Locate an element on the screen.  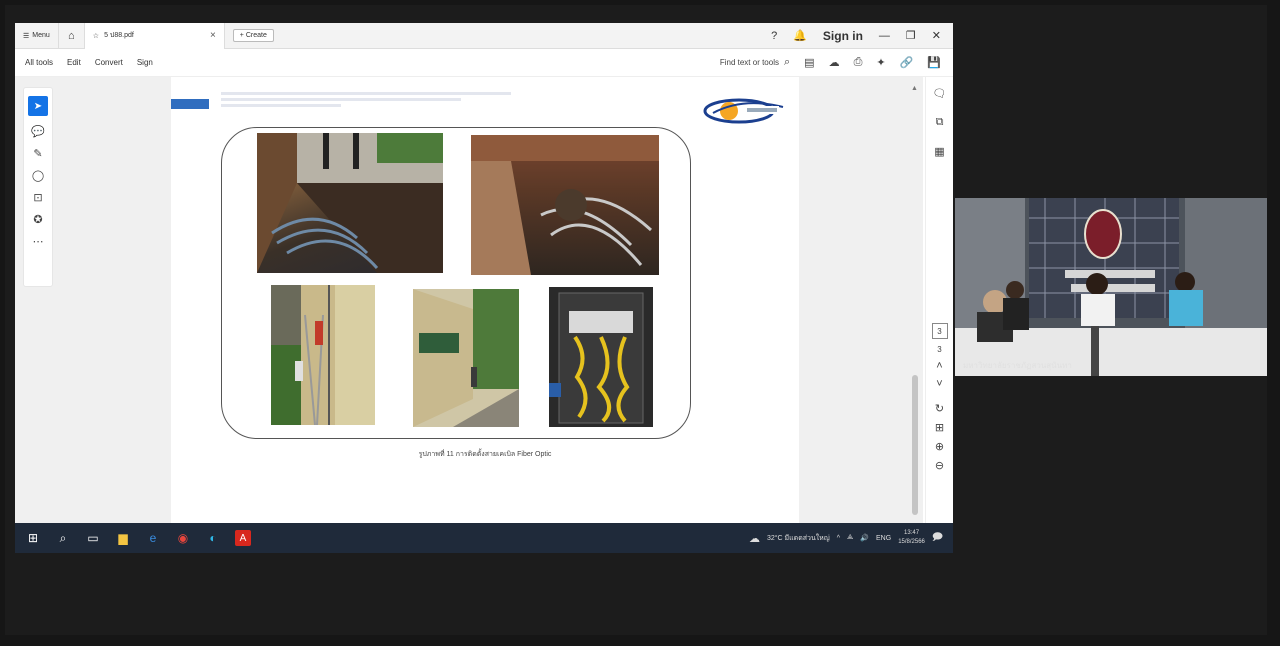
file-explorer-icon: ▆ is located at coordinates (123, 538).